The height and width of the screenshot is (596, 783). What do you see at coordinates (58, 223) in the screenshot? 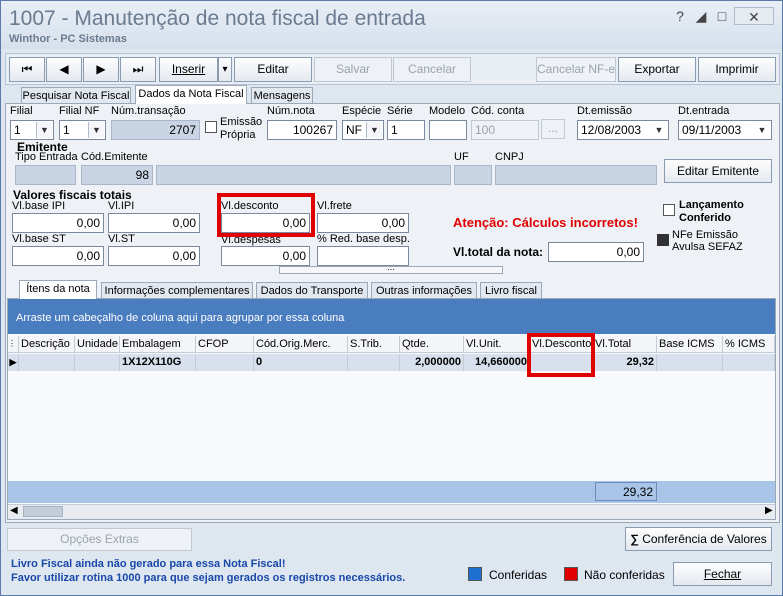
I see `base-ipi-field: 0,00` at bounding box center [58, 223].